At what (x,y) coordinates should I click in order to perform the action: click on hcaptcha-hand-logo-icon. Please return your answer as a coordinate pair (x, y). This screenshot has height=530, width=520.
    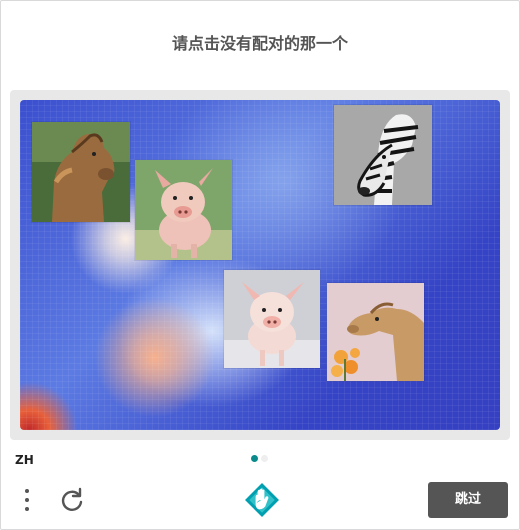
    Looking at the image, I should click on (262, 500).